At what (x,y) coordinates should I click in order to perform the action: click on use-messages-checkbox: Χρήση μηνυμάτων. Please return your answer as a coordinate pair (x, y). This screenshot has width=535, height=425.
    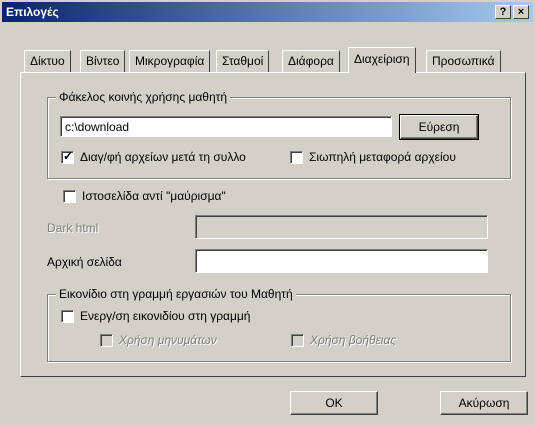
    Looking at the image, I should click on (158, 340).